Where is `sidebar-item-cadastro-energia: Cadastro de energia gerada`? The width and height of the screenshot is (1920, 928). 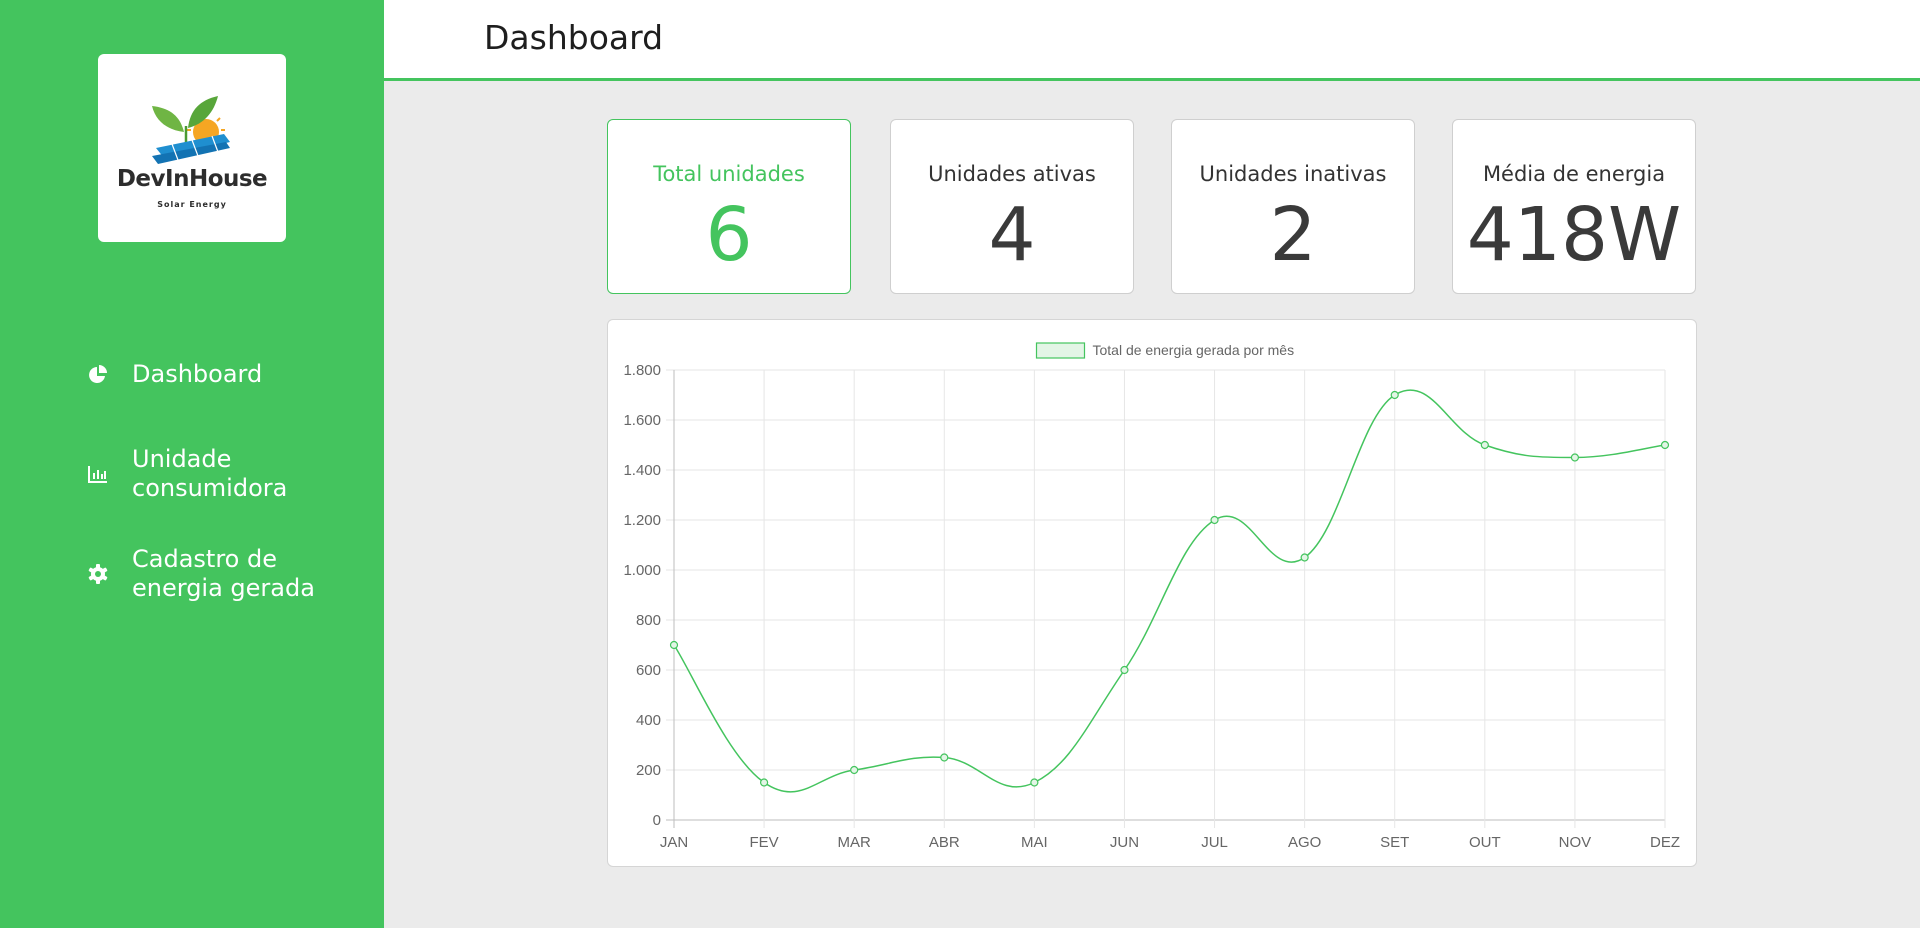
sidebar-item-cadastro-energia: Cadastro de energia gerada is located at coordinates (219, 574).